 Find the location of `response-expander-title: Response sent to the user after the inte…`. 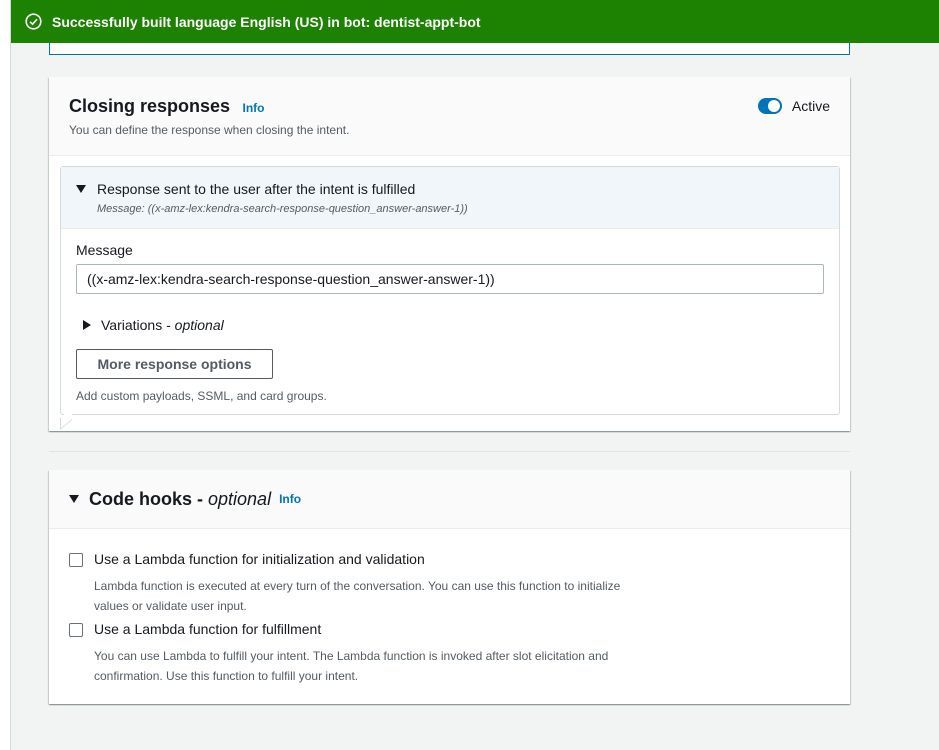

response-expander-title: Response sent to the user after the inte… is located at coordinates (256, 189).